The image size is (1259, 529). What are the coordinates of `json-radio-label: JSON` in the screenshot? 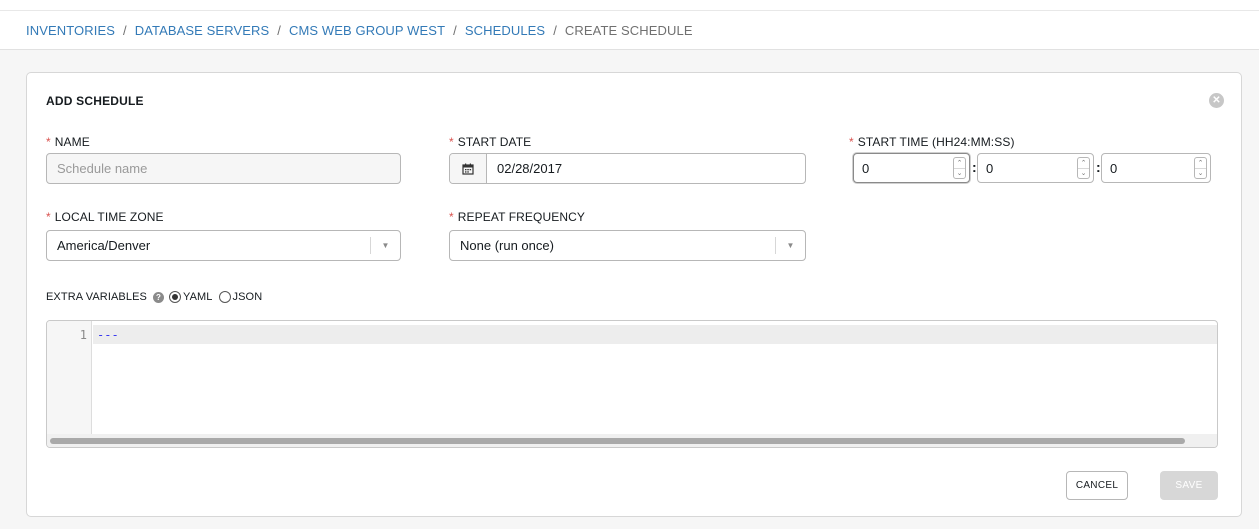 It's located at (248, 297).